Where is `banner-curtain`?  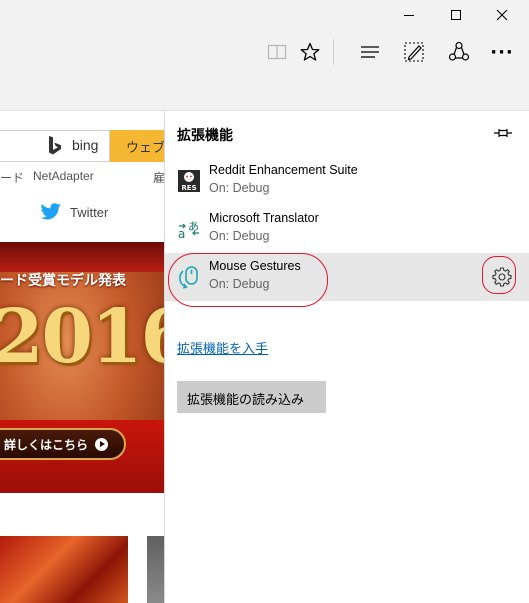 banner-curtain is located at coordinates (82, 257).